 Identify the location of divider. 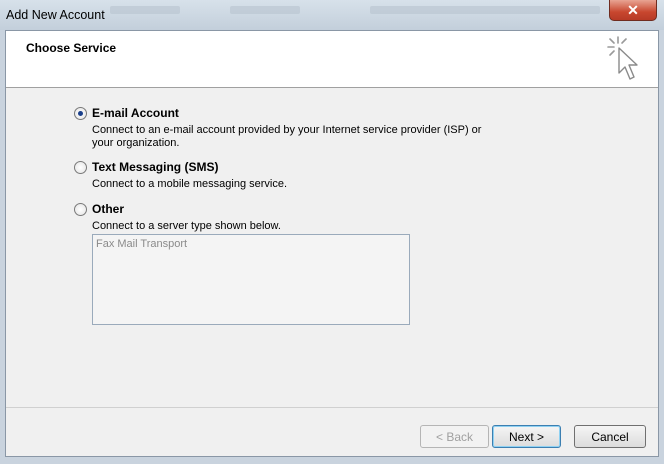
(332, 407).